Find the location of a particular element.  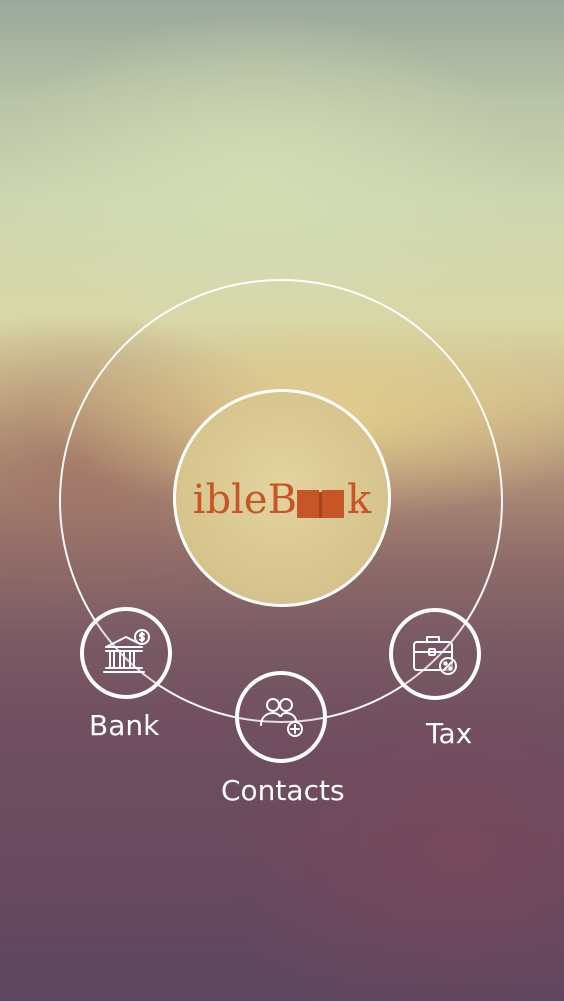

tax-briefcase-icon is located at coordinates (435, 655).